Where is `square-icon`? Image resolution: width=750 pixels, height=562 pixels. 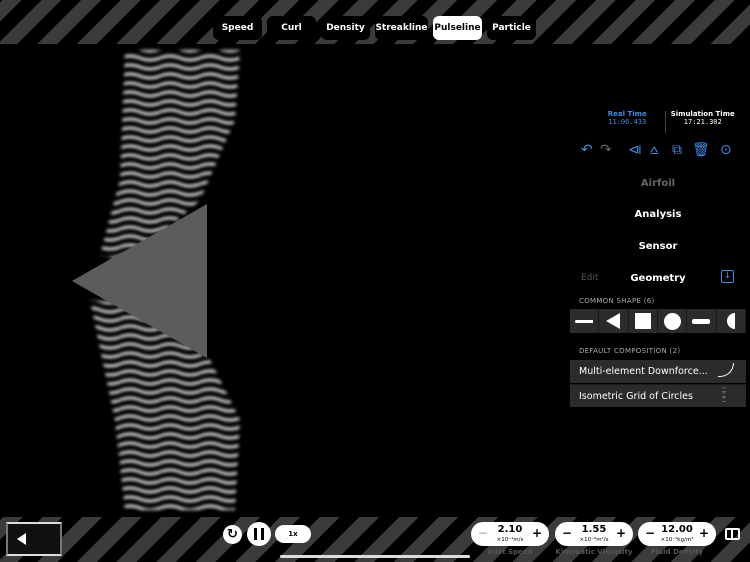 square-icon is located at coordinates (642, 321).